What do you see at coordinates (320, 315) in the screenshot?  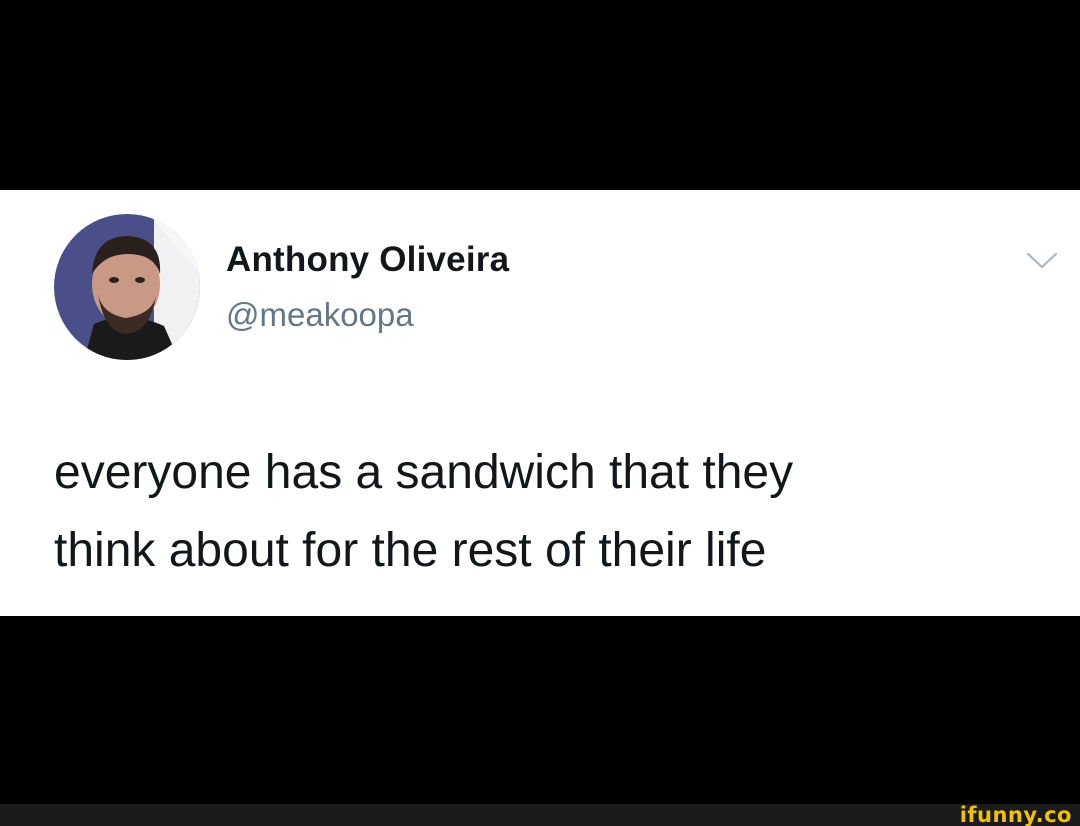 I see `author-handle: @meakoopa` at bounding box center [320, 315].